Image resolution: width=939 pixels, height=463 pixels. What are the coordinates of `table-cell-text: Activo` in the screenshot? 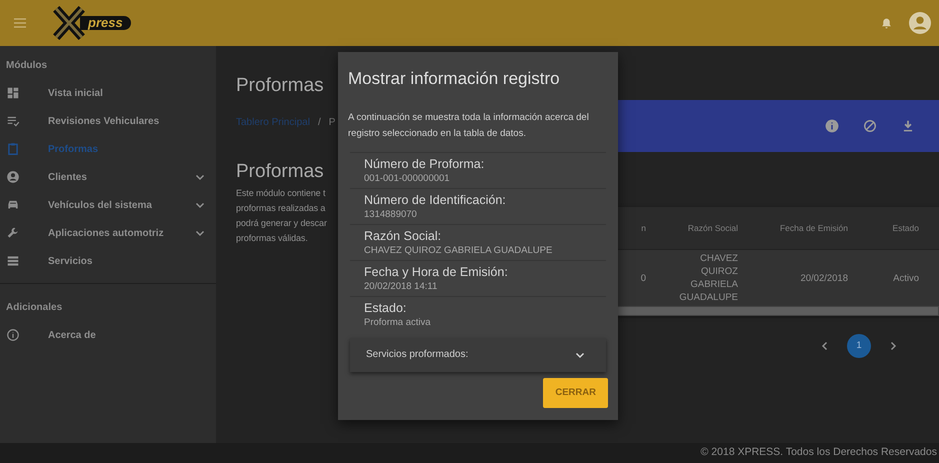 It's located at (905, 278).